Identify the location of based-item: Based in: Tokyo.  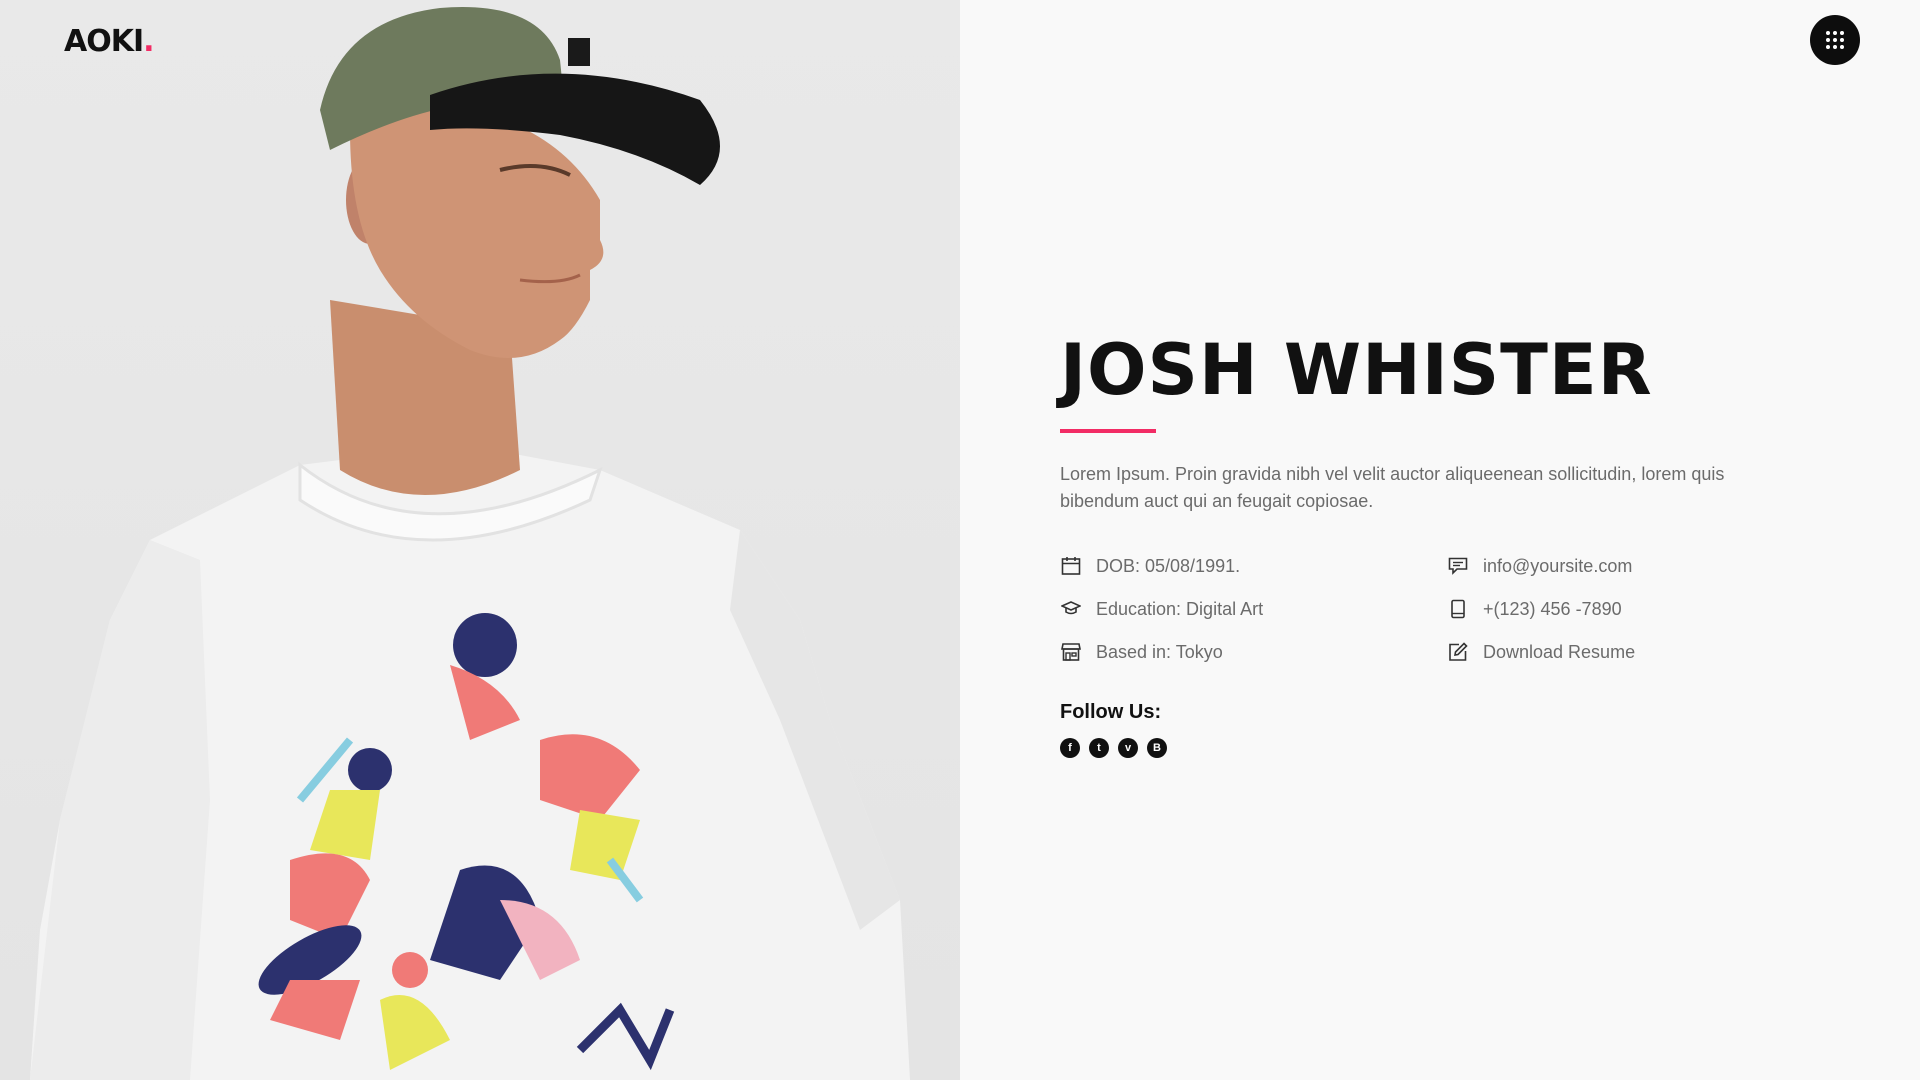
(1253, 652).